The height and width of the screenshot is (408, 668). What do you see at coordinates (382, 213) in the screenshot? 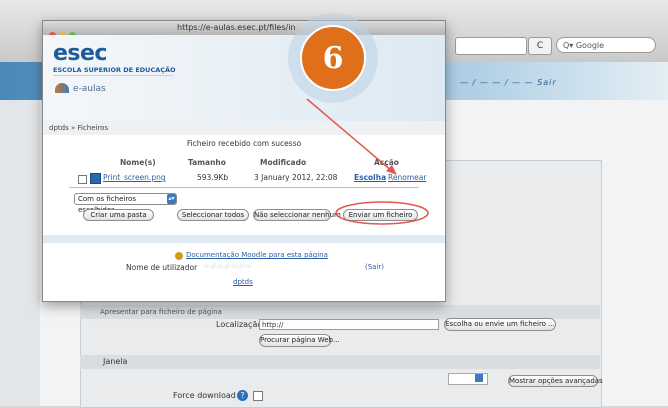
I see `annotation-highlight-circle` at bounding box center [382, 213].